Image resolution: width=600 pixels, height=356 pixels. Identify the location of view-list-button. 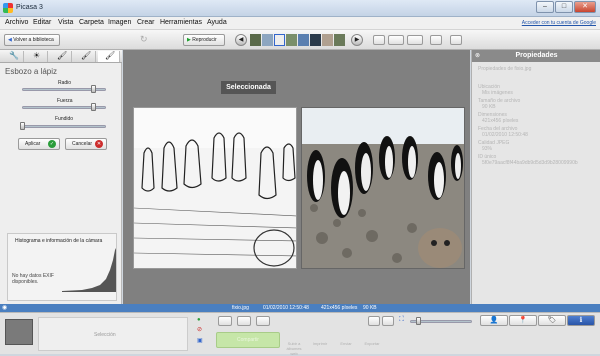
(388, 321).